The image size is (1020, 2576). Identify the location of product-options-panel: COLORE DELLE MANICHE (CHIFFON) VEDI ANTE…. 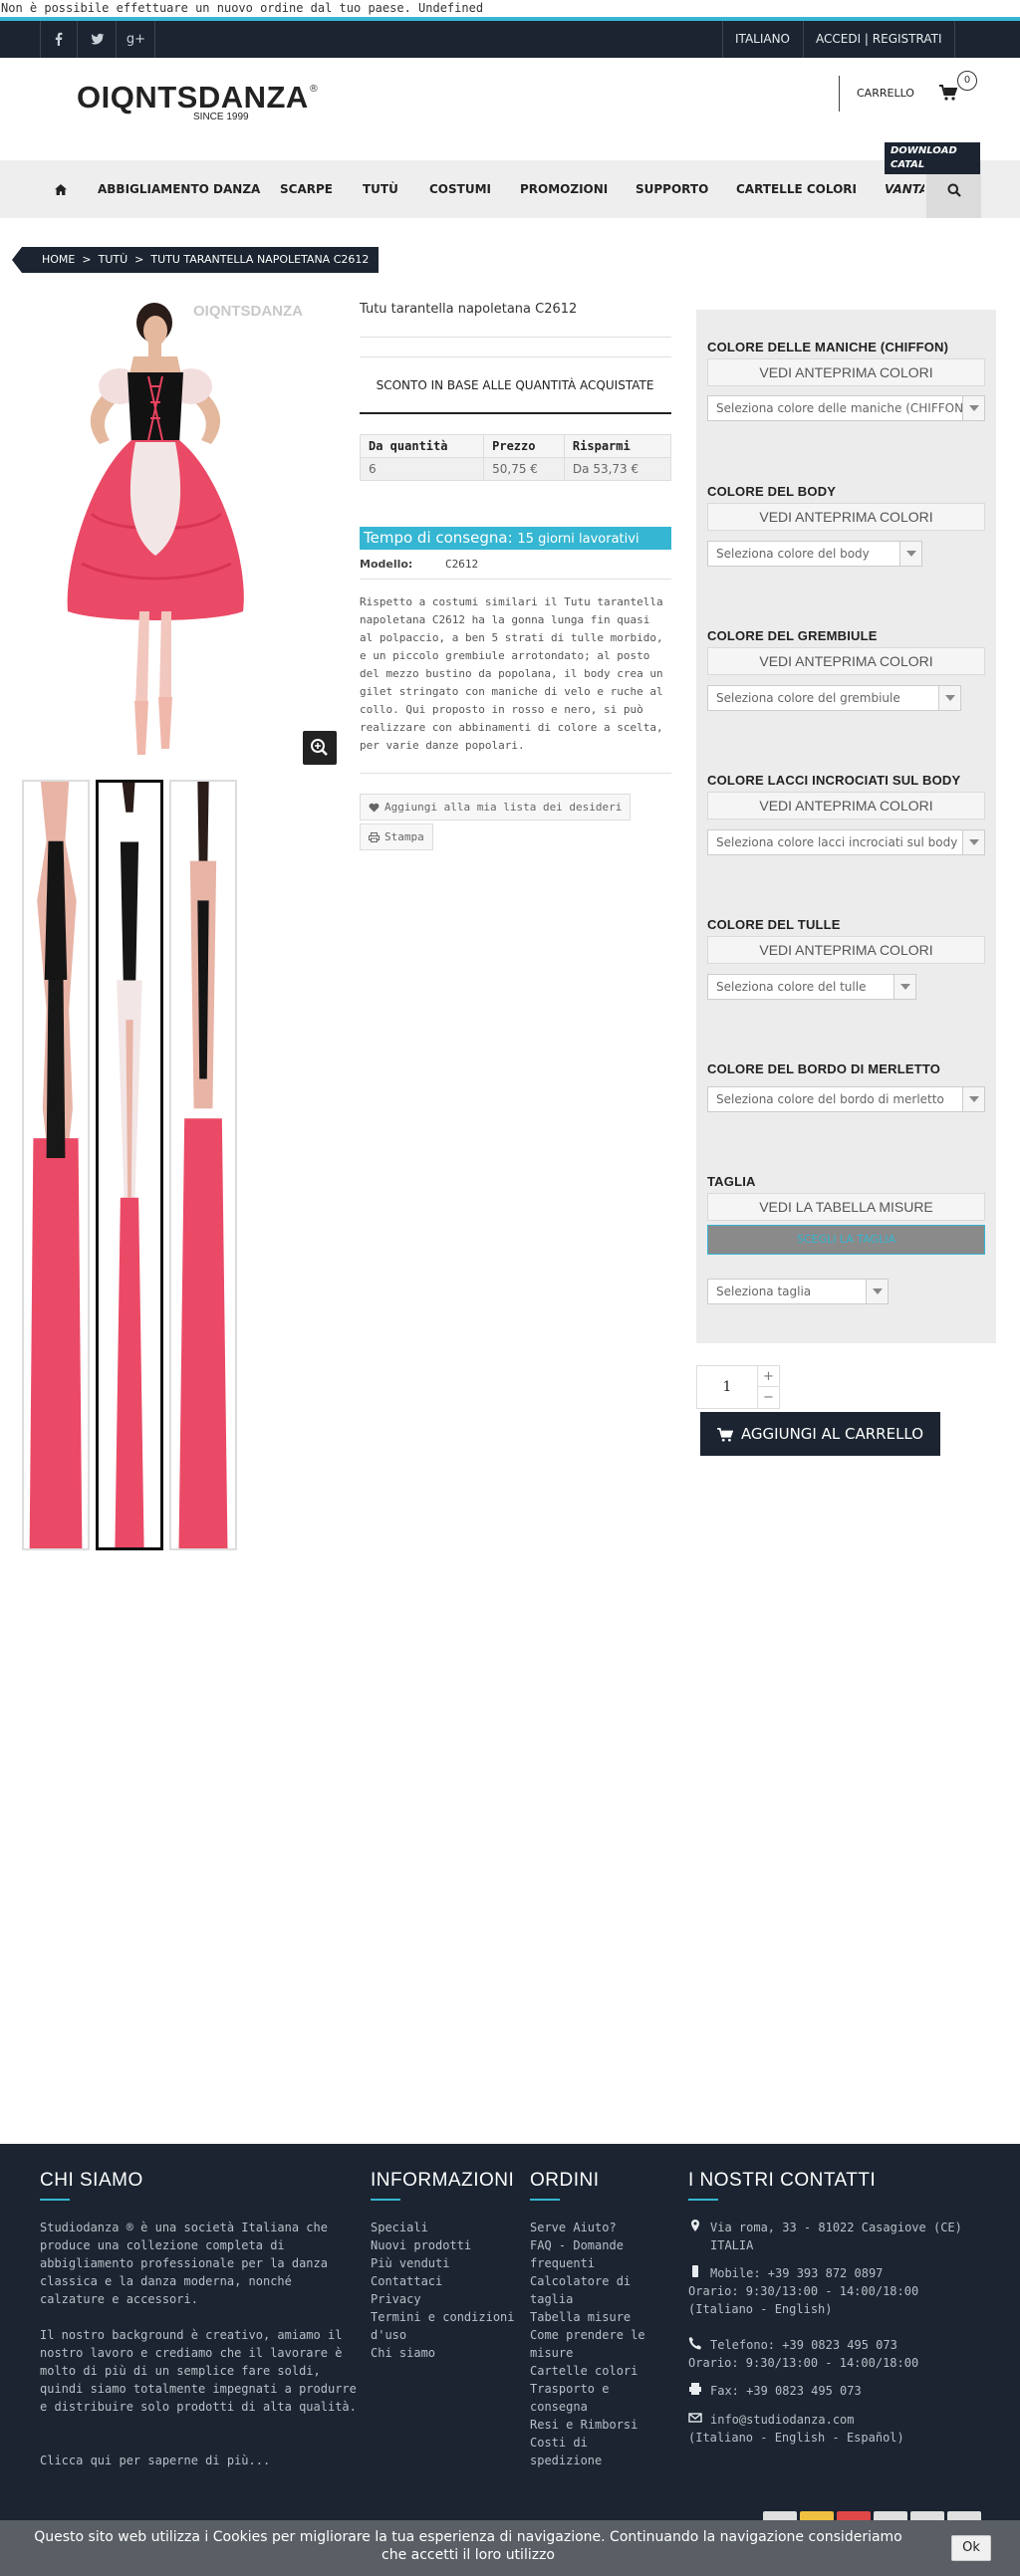
(846, 826).